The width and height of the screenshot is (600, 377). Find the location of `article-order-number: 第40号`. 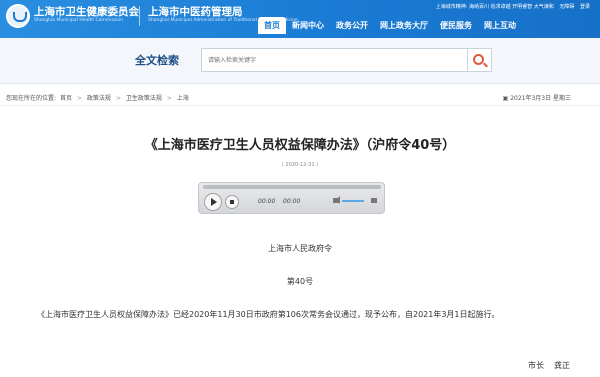

article-order-number: 第40号 is located at coordinates (300, 281).